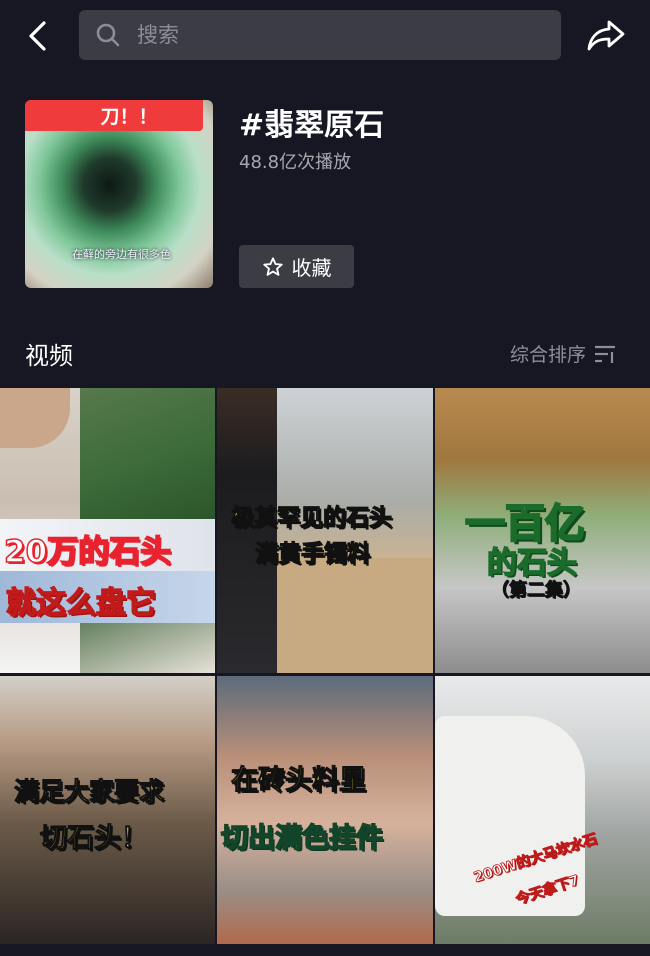  I want to click on favorite-label: 收藏, so click(311, 268).